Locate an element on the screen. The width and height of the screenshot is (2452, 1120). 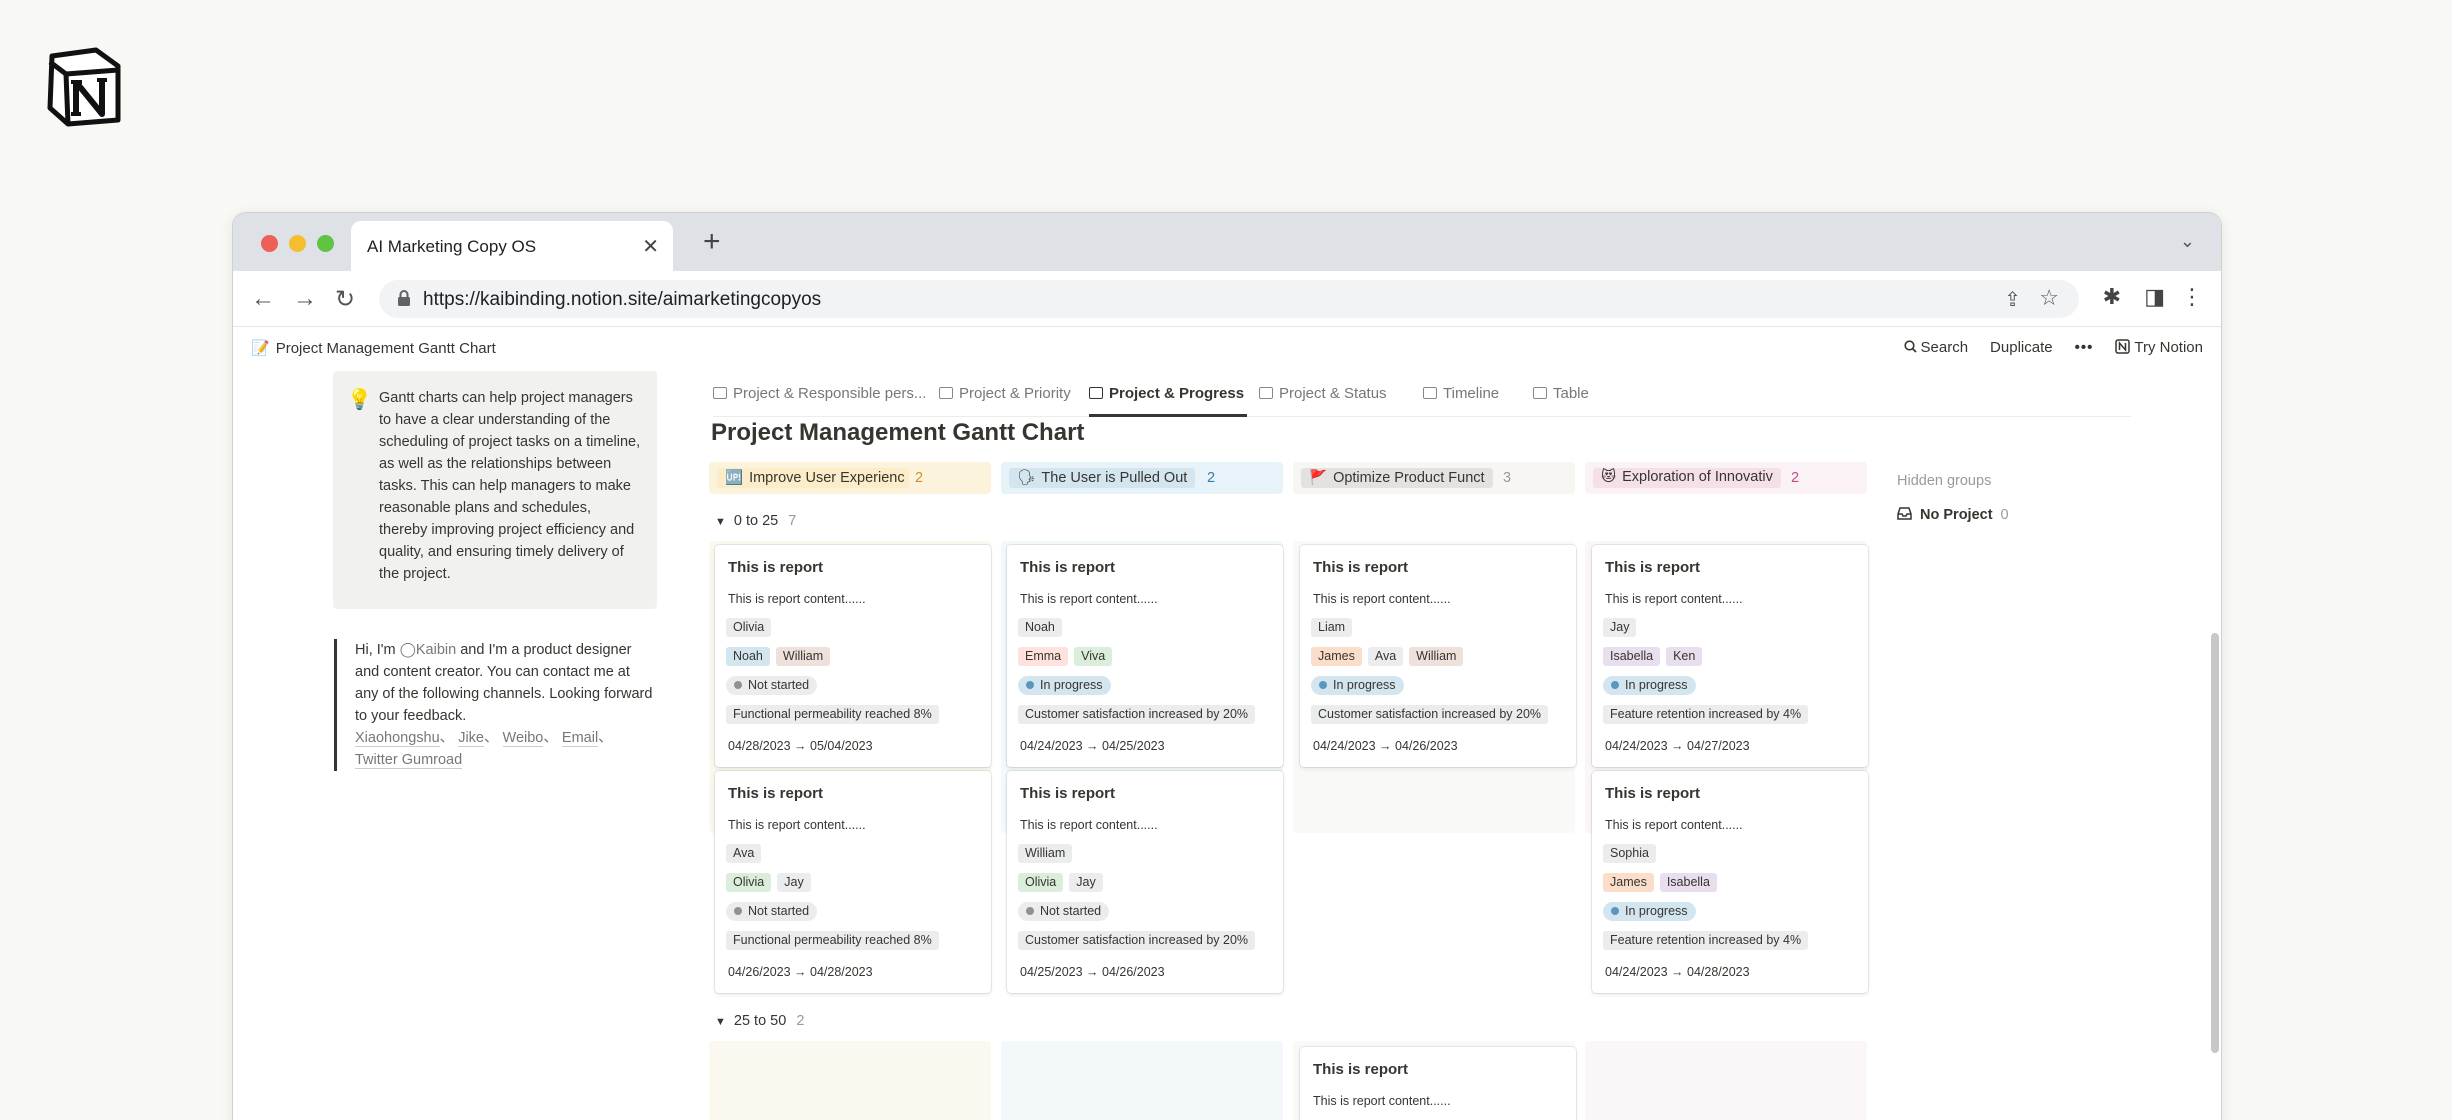
bookmark-star-icon: ☆ is located at coordinates (2049, 298).